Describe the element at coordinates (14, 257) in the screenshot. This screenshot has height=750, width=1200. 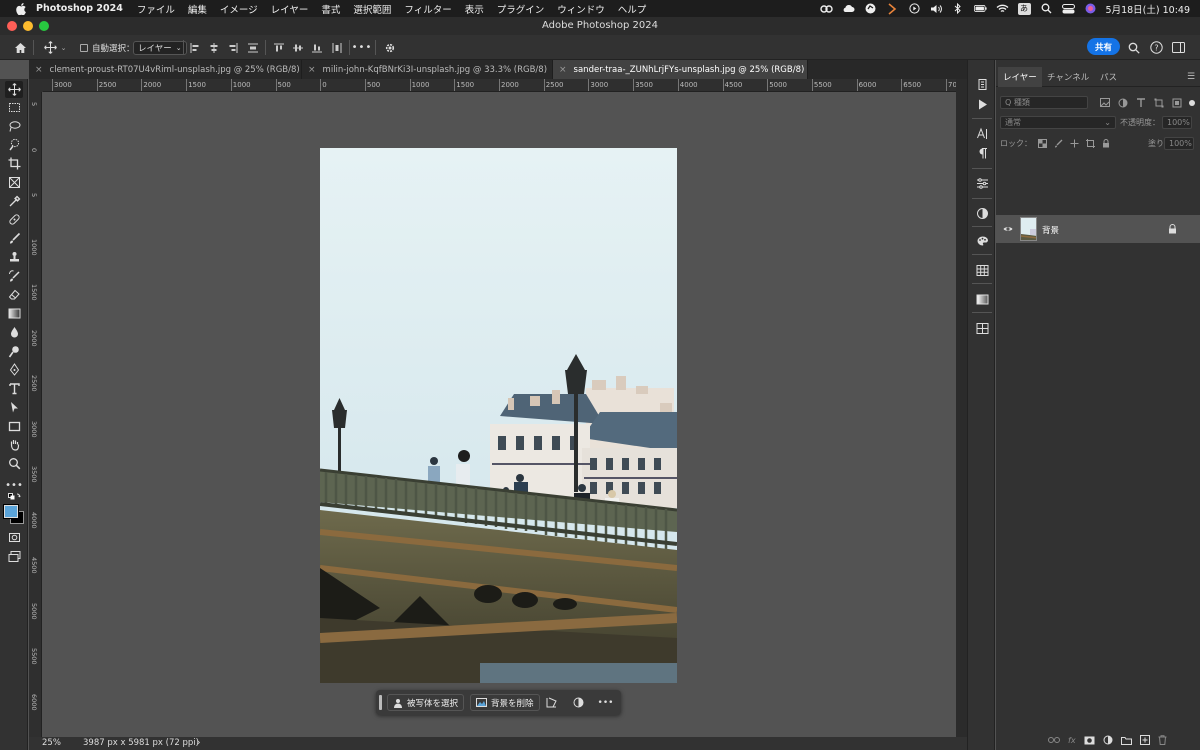
I see `clone-stamp-tool` at that location.